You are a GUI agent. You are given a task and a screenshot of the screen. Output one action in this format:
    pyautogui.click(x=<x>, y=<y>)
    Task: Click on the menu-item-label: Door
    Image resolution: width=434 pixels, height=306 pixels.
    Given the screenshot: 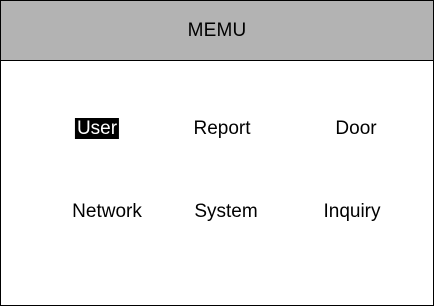 What is the action you would take?
    pyautogui.click(x=356, y=128)
    